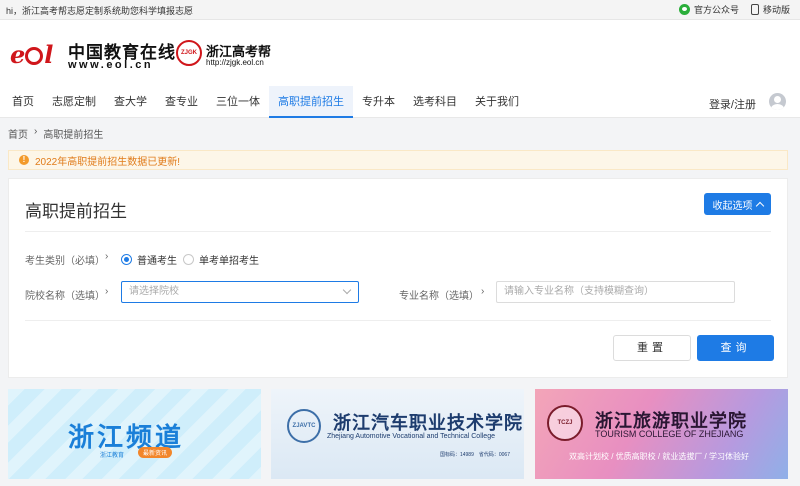  I want to click on school-arrow-icon: ›, so click(107, 291).